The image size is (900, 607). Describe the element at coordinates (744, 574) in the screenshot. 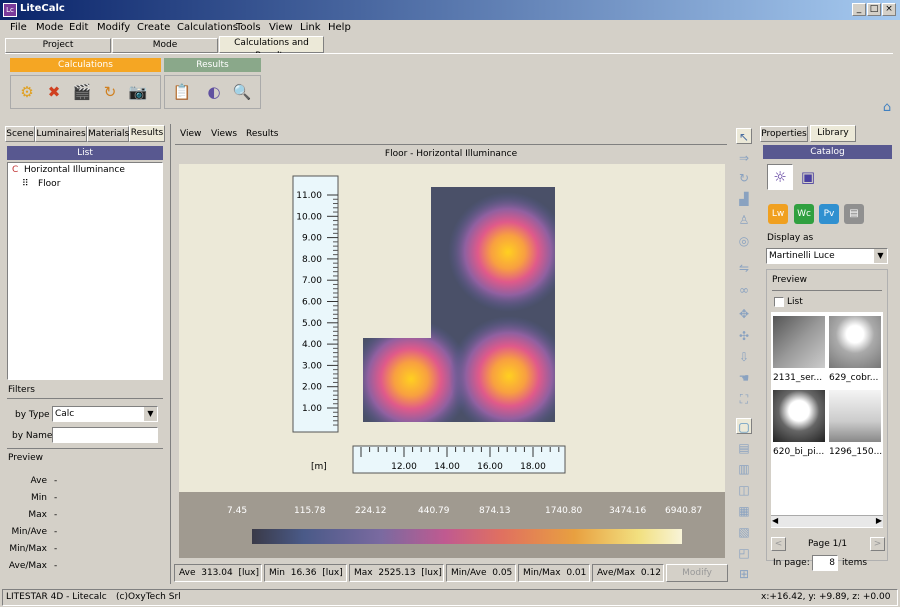

I see `view-quad-icon: ⊞` at that location.